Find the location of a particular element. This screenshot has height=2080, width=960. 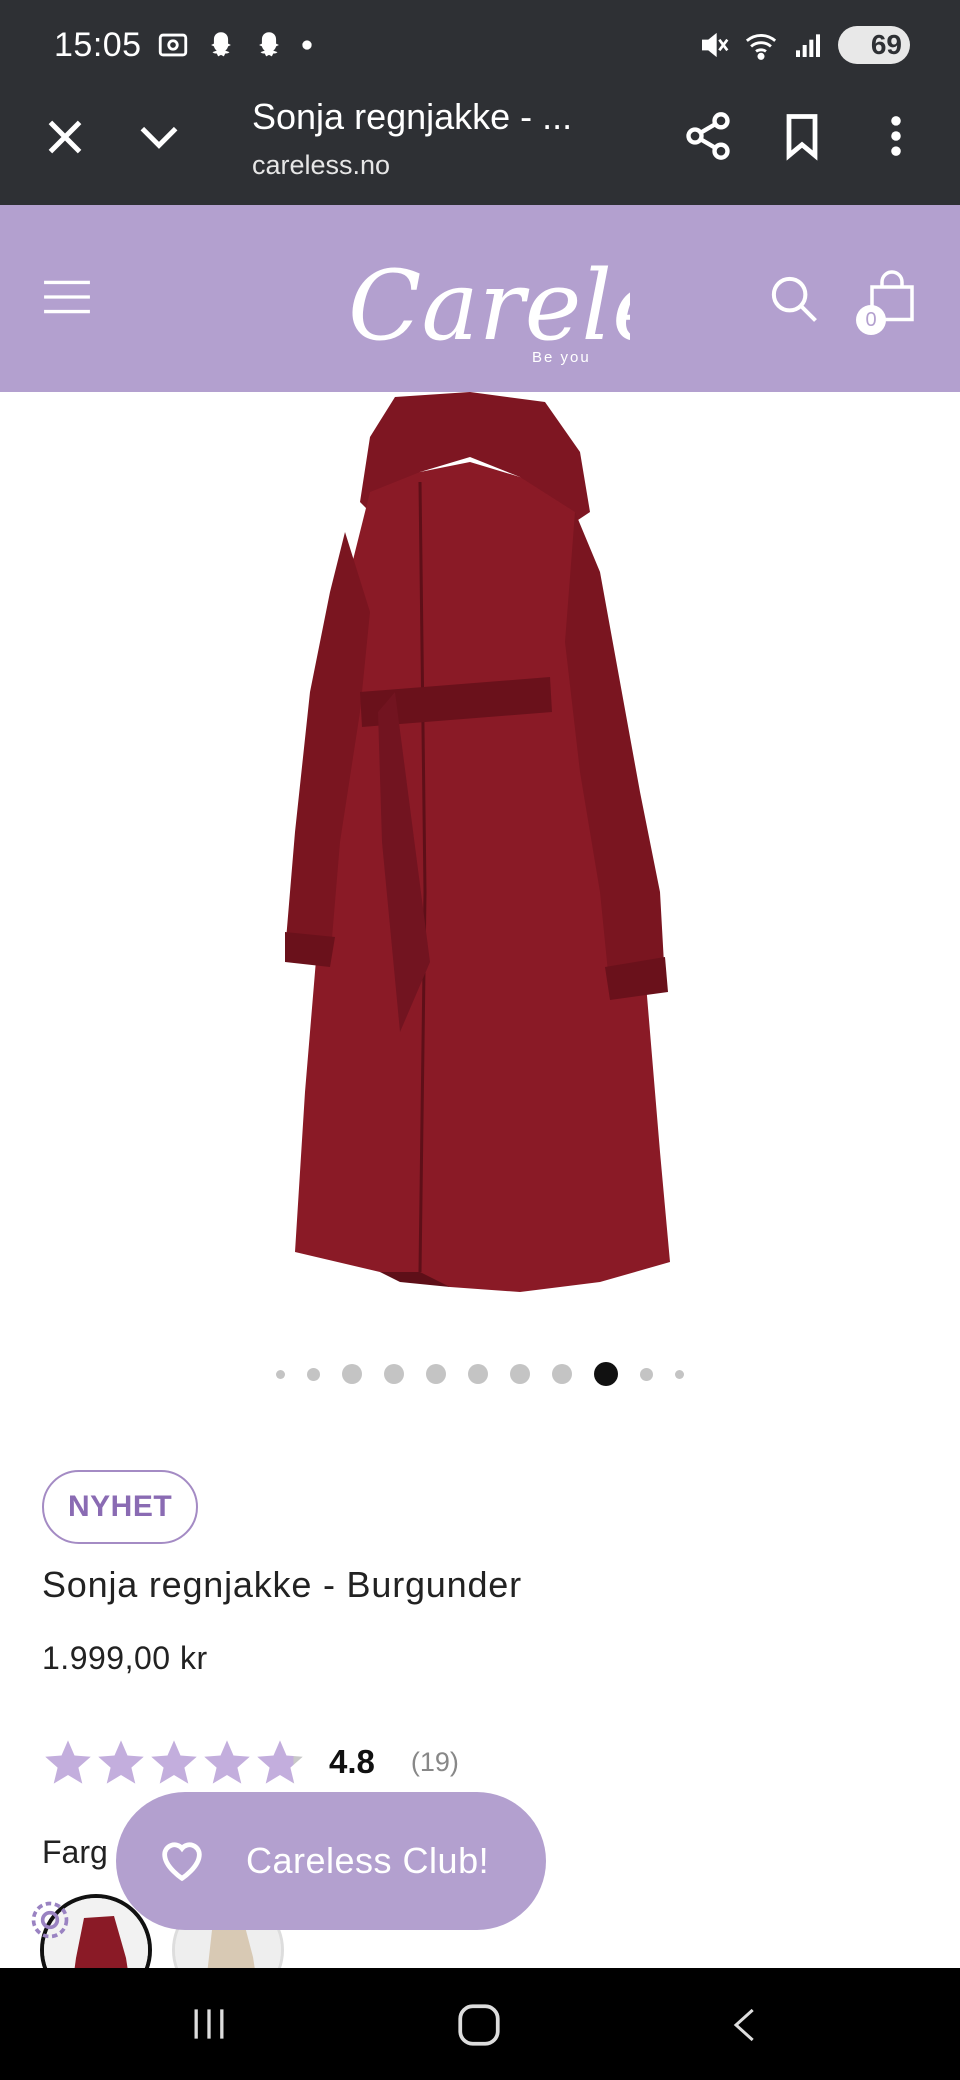

screenshot-icon is located at coordinates (173, 45).